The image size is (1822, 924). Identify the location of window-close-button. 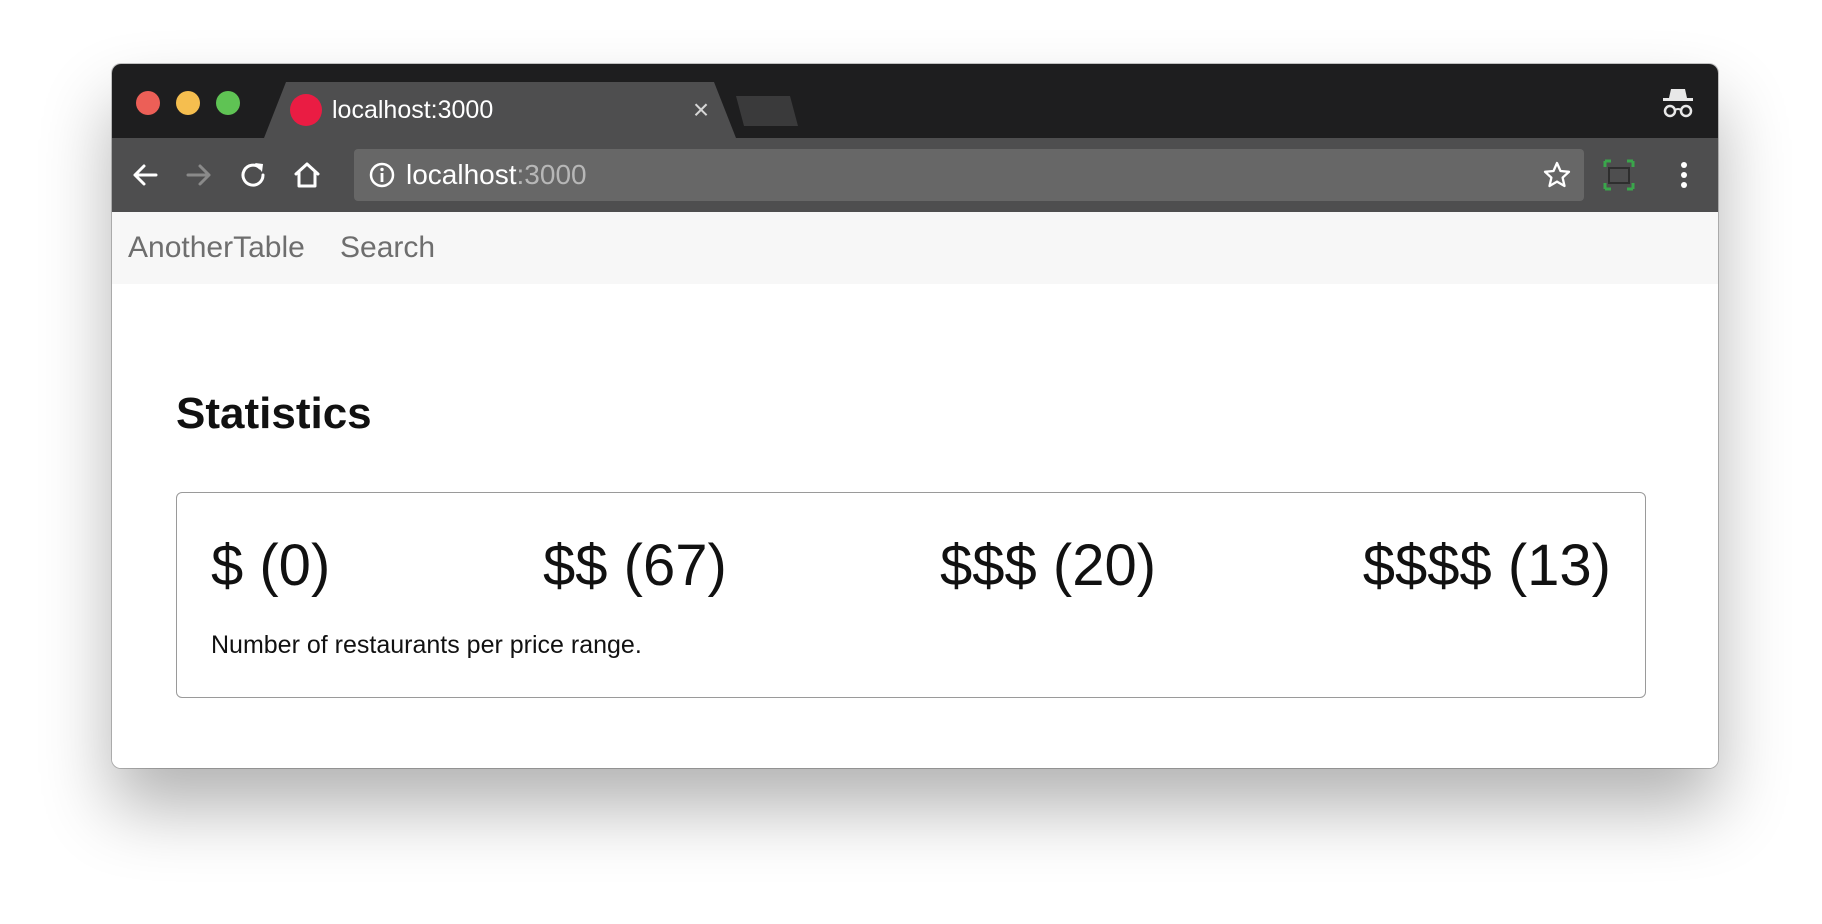
(148, 103).